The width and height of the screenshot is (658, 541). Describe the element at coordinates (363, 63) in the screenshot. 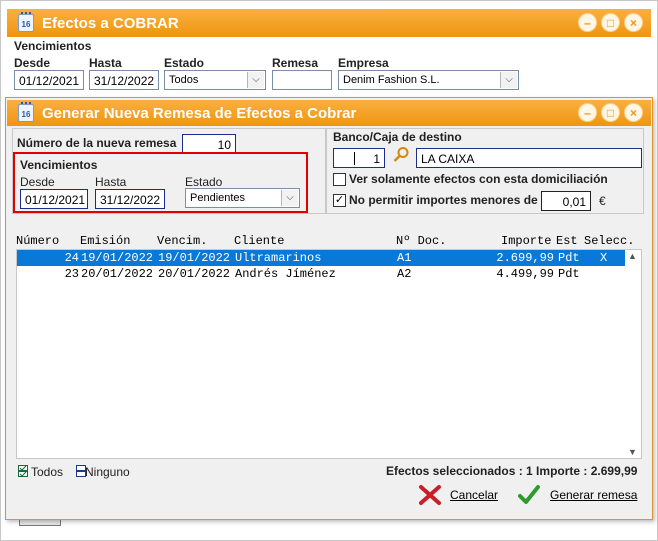

I see `outer-empresa-label: Empresa` at that location.